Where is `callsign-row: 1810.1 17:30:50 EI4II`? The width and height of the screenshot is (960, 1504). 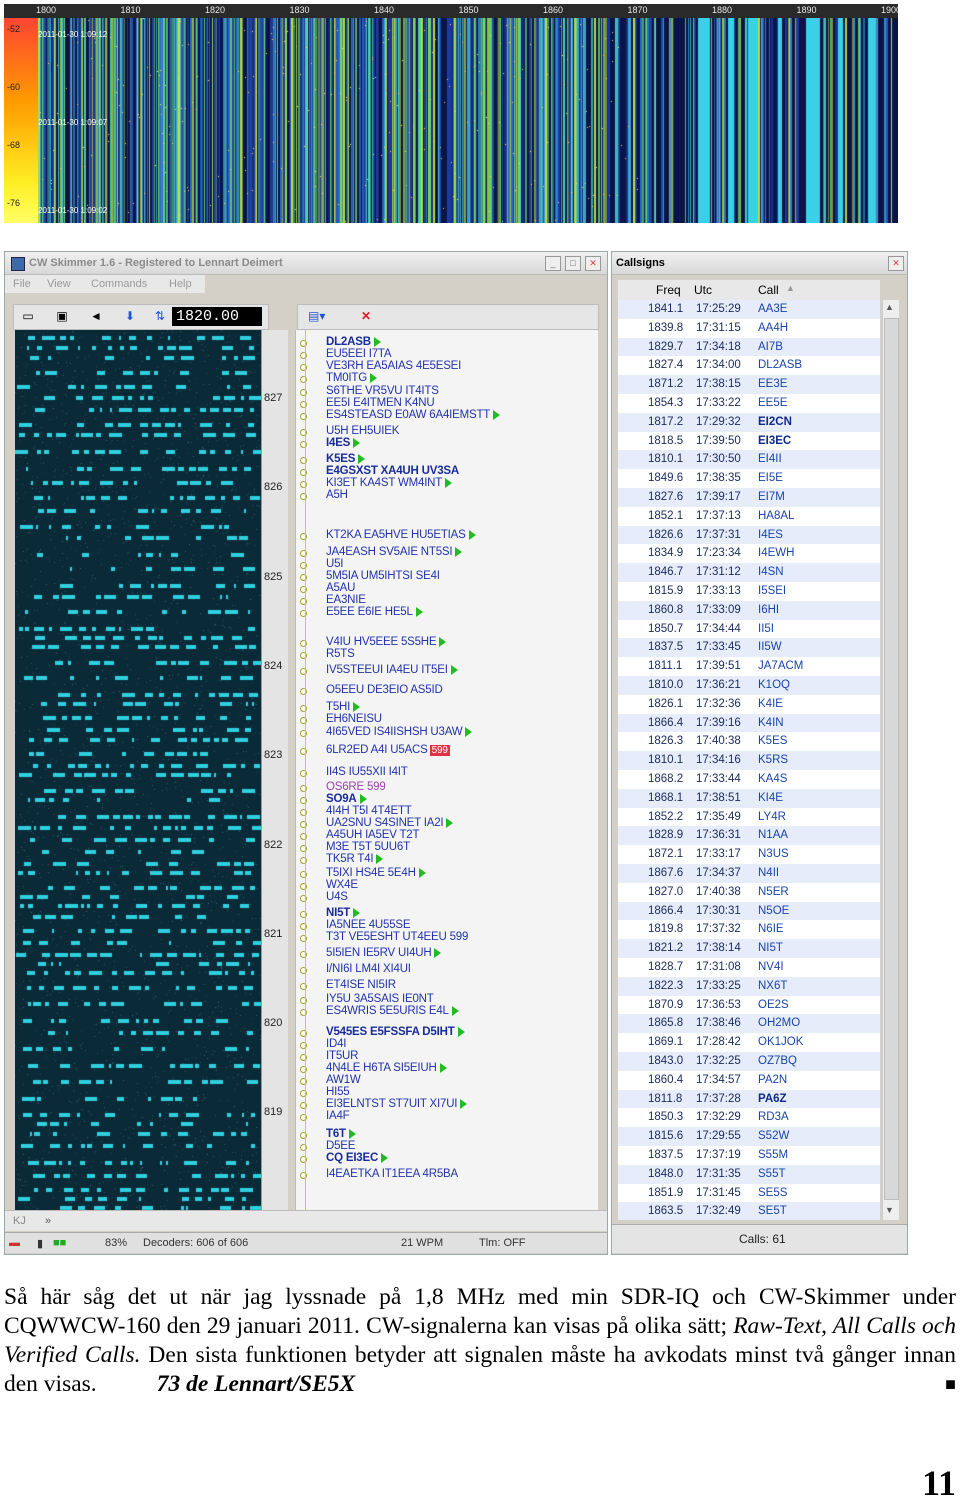 callsign-row: 1810.1 17:30:50 EI4II is located at coordinates (749, 460).